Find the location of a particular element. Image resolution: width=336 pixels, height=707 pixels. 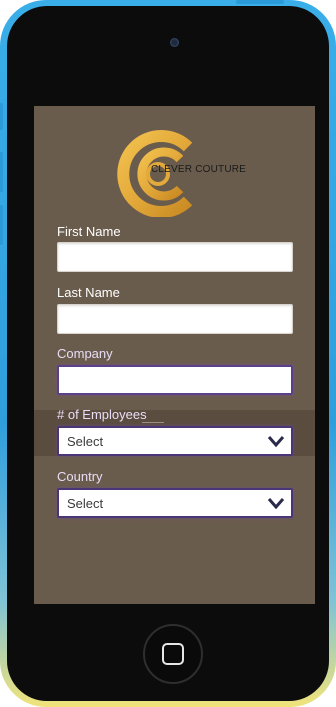

employees-select-value: Select is located at coordinates (85, 441).